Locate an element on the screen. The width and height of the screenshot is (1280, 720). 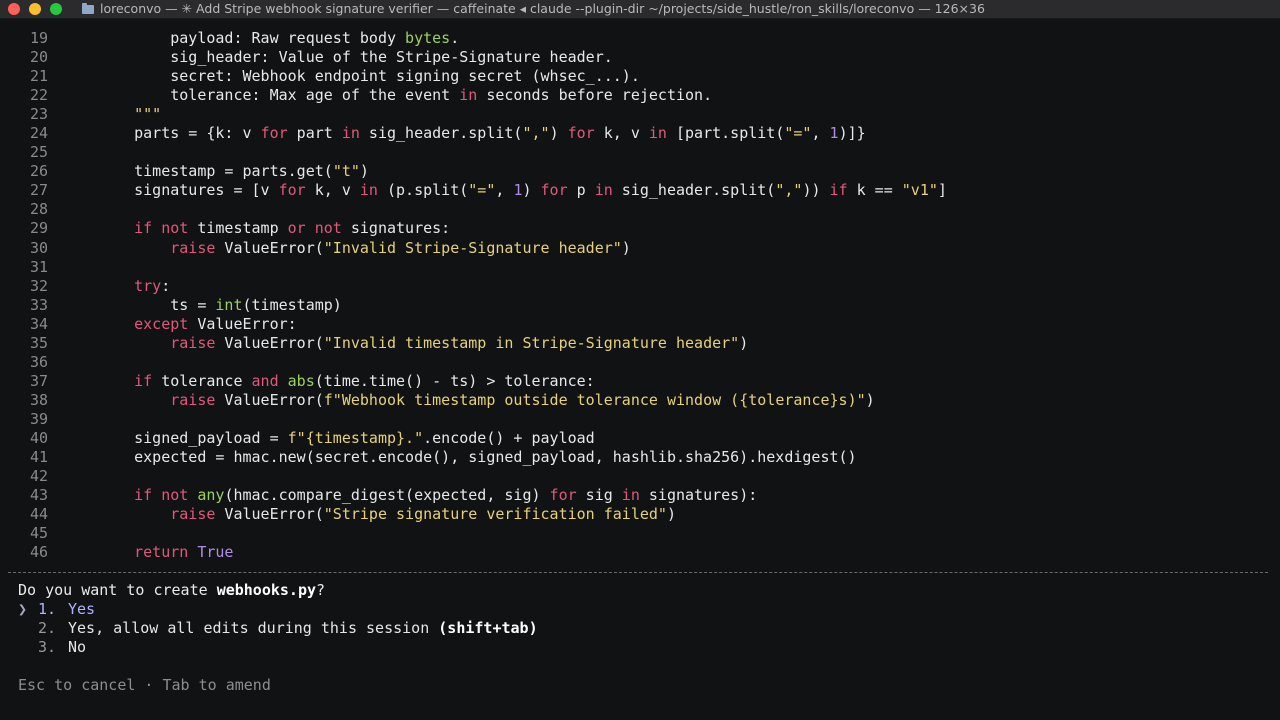
code-token: )]} is located at coordinates (852, 133).